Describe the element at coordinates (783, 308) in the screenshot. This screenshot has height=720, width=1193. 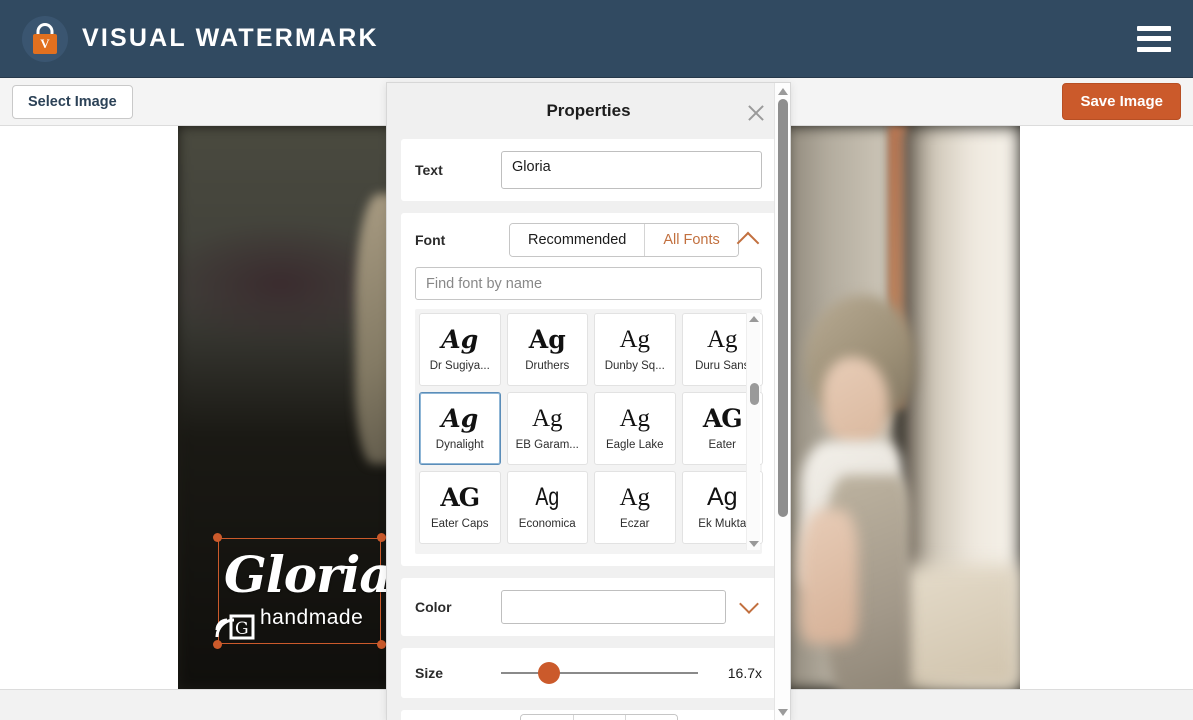
I see `panel-scroll-thumb` at that location.